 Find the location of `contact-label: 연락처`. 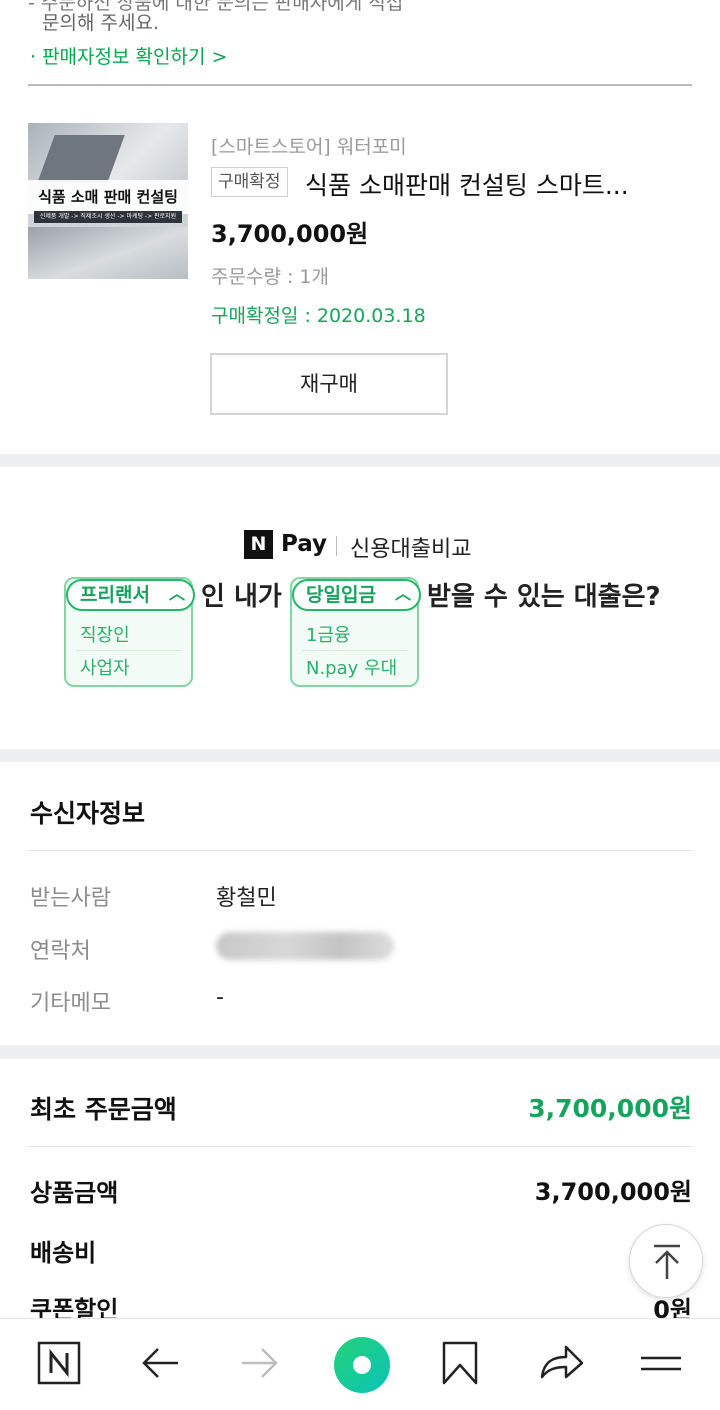

contact-label: 연락처 is located at coordinates (60, 951).